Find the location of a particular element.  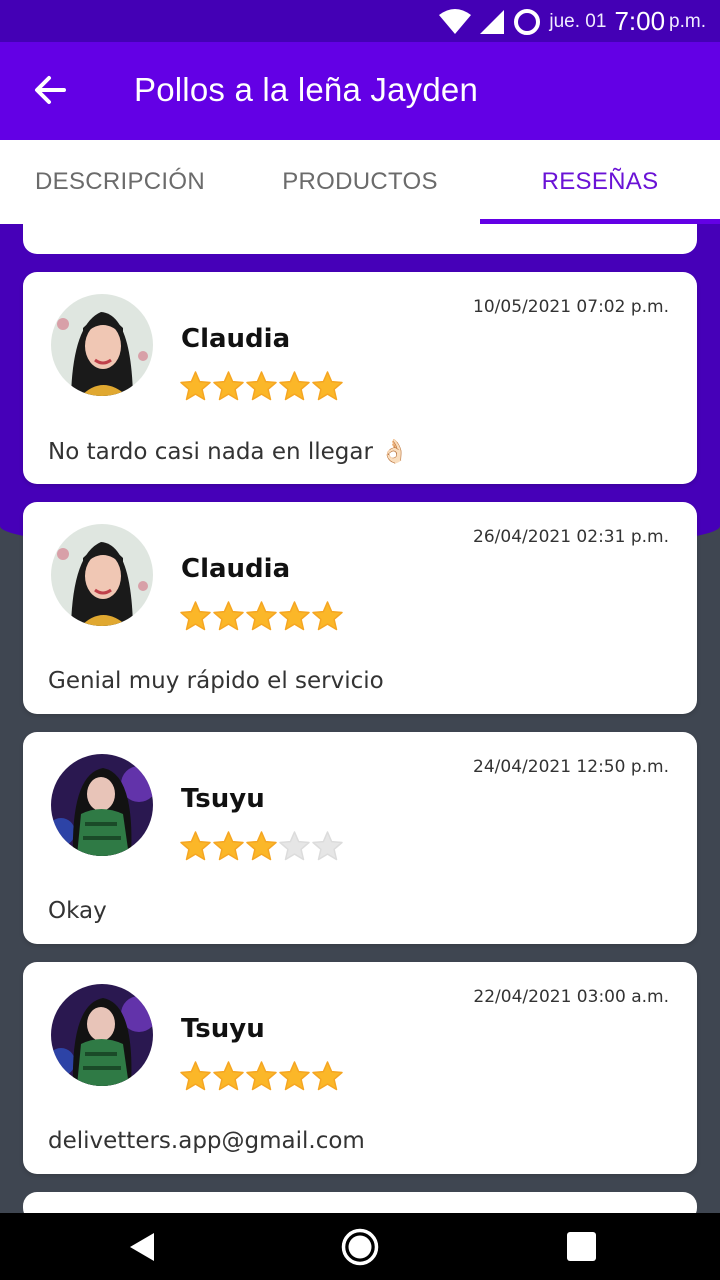

back-triangle-icon is located at coordinates (142, 1247).